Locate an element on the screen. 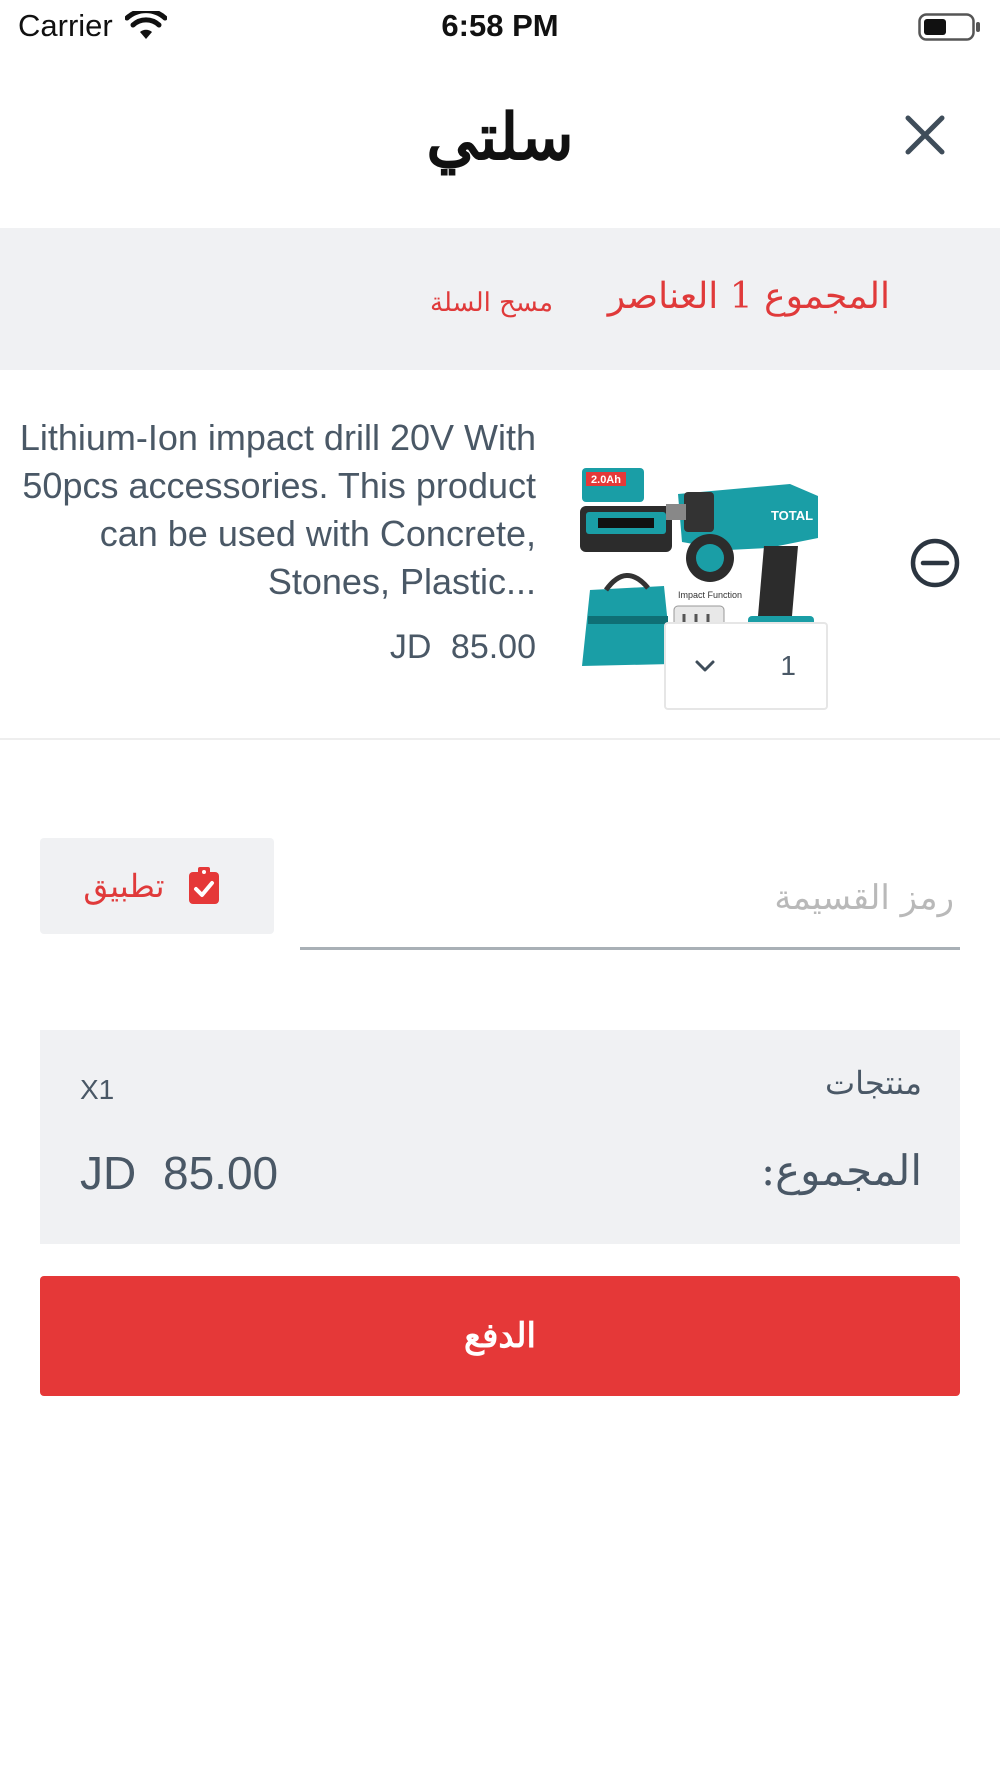  close-icon is located at coordinates (925, 135).